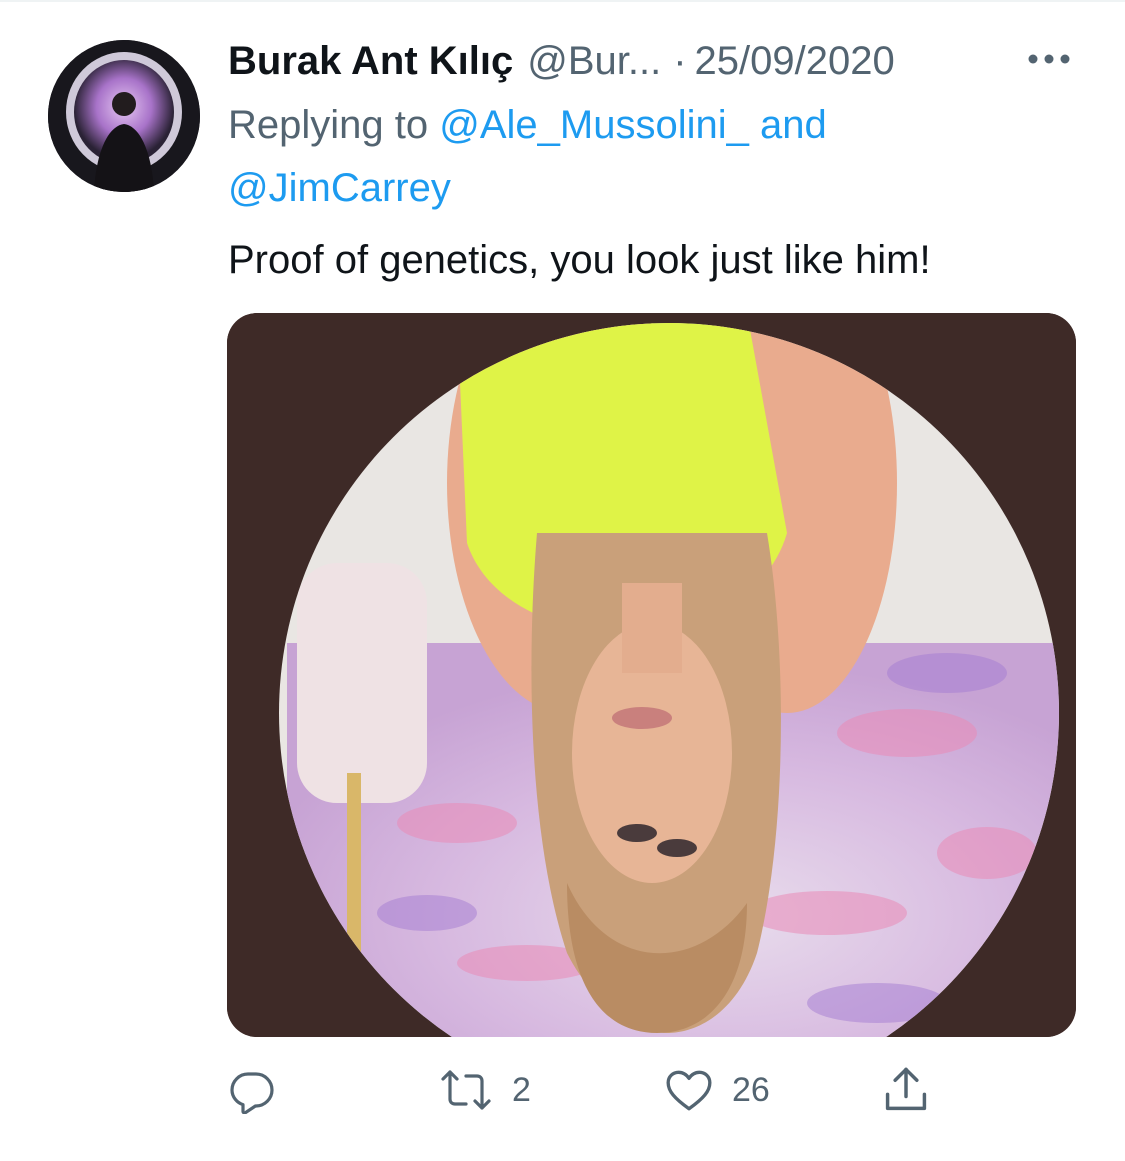 Image resolution: width=1125 pixels, height=1161 pixels. I want to click on retweet-button: 2, so click(484, 1090).